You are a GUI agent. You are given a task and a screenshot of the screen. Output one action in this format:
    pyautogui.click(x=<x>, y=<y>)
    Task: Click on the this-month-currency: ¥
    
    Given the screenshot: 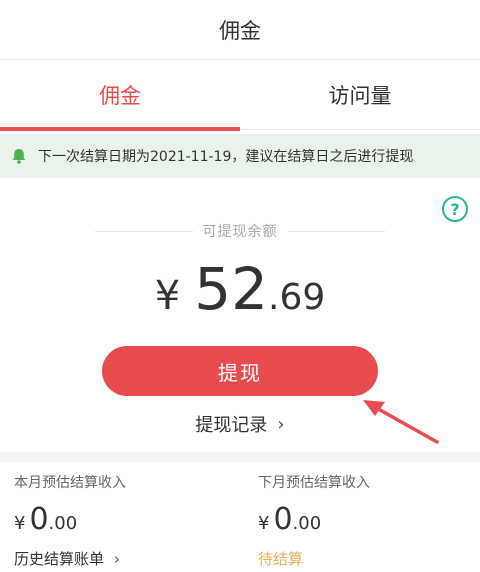 What is the action you would take?
    pyautogui.click(x=20, y=523)
    